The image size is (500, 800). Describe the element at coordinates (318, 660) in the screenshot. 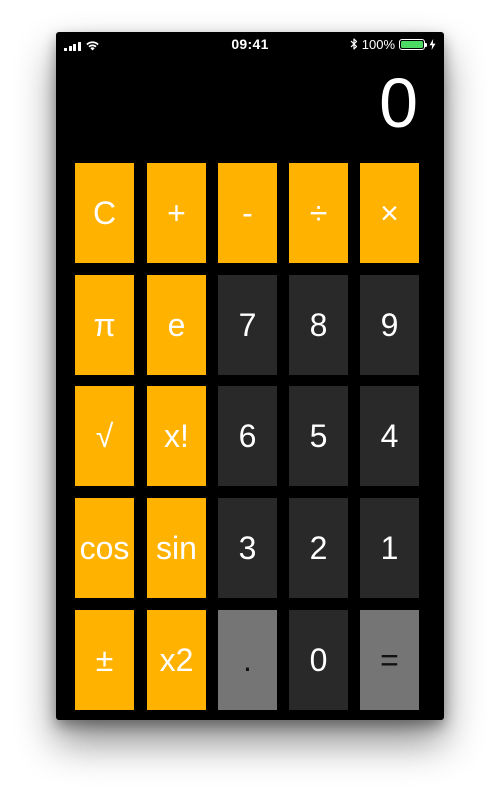

I see `digit-0-button: 0` at that location.